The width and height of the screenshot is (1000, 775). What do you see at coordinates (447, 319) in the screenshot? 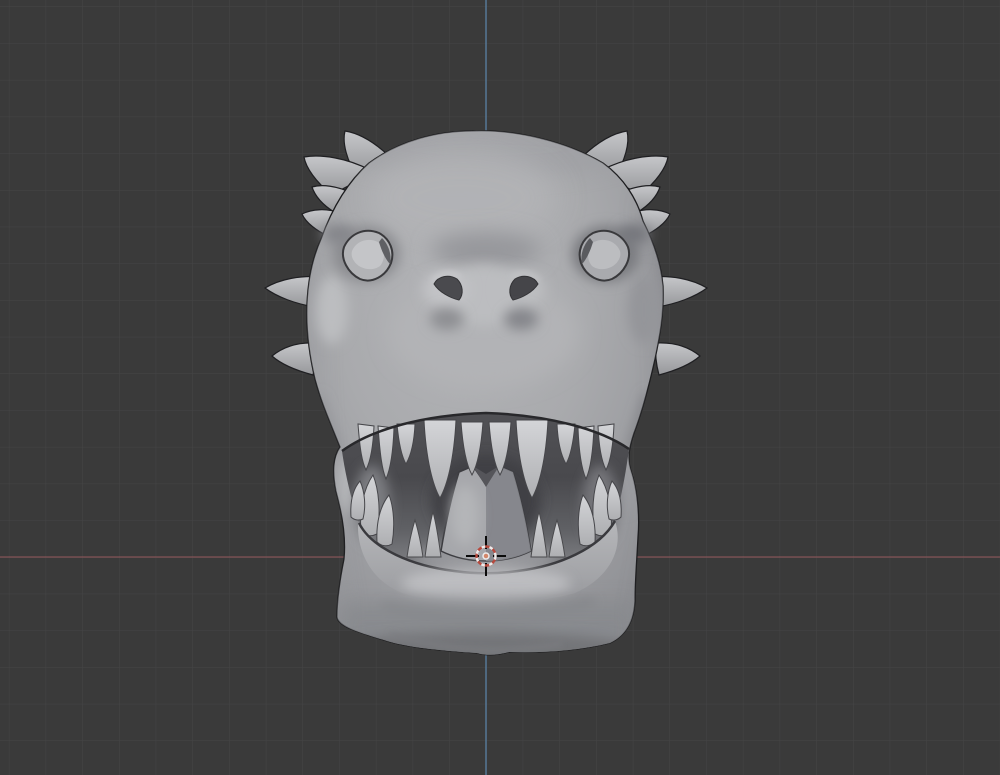
I see `nostril-dent-left` at bounding box center [447, 319].